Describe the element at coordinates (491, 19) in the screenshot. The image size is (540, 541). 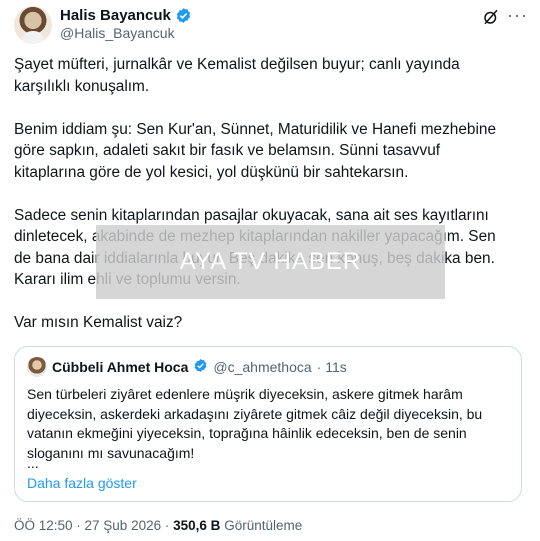
I see `grok-icon` at that location.